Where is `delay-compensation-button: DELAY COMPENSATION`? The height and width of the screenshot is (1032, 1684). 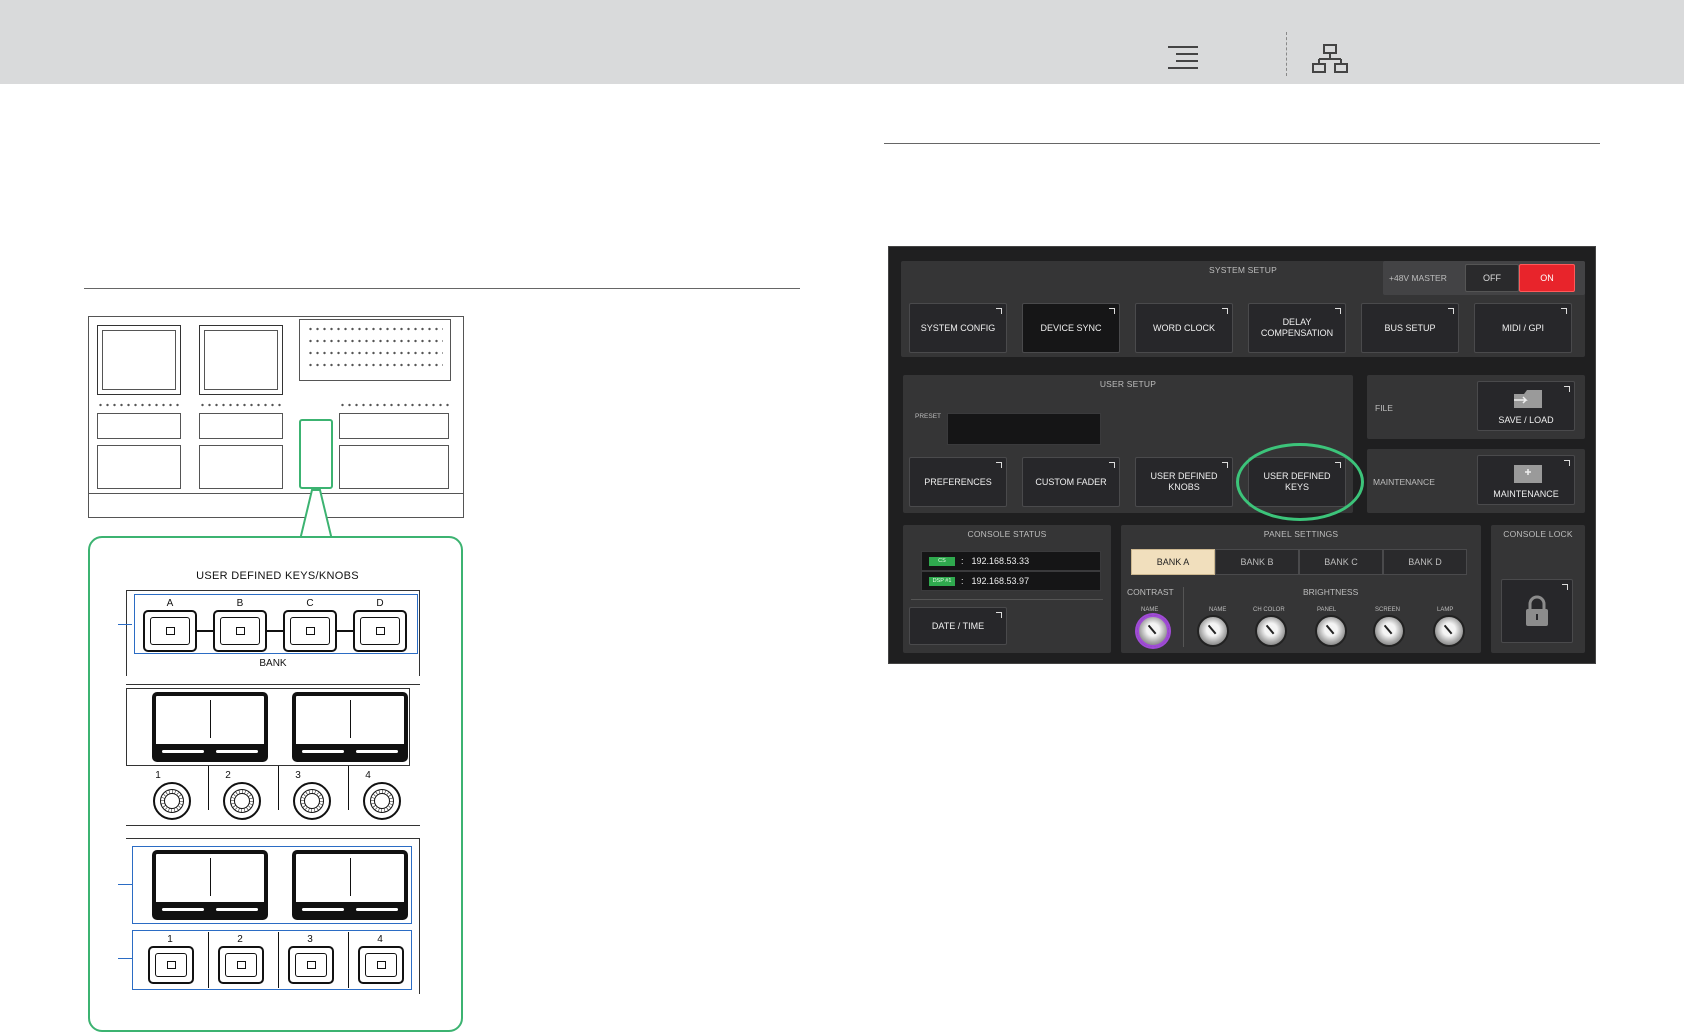 delay-compensation-button: DELAY COMPENSATION is located at coordinates (1297, 328).